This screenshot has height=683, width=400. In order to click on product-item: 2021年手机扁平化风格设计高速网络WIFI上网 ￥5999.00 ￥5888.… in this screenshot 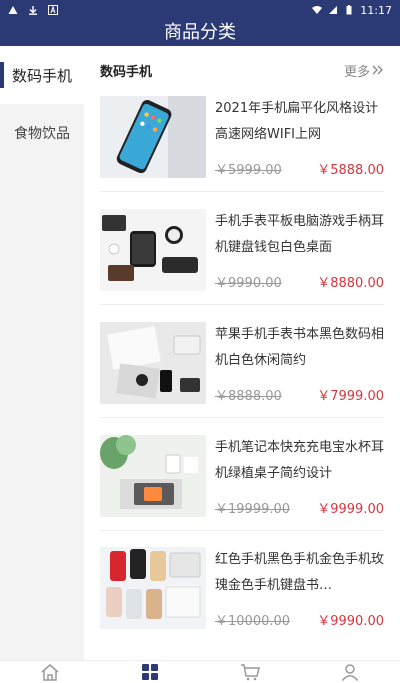, I will do `click(242, 137)`.